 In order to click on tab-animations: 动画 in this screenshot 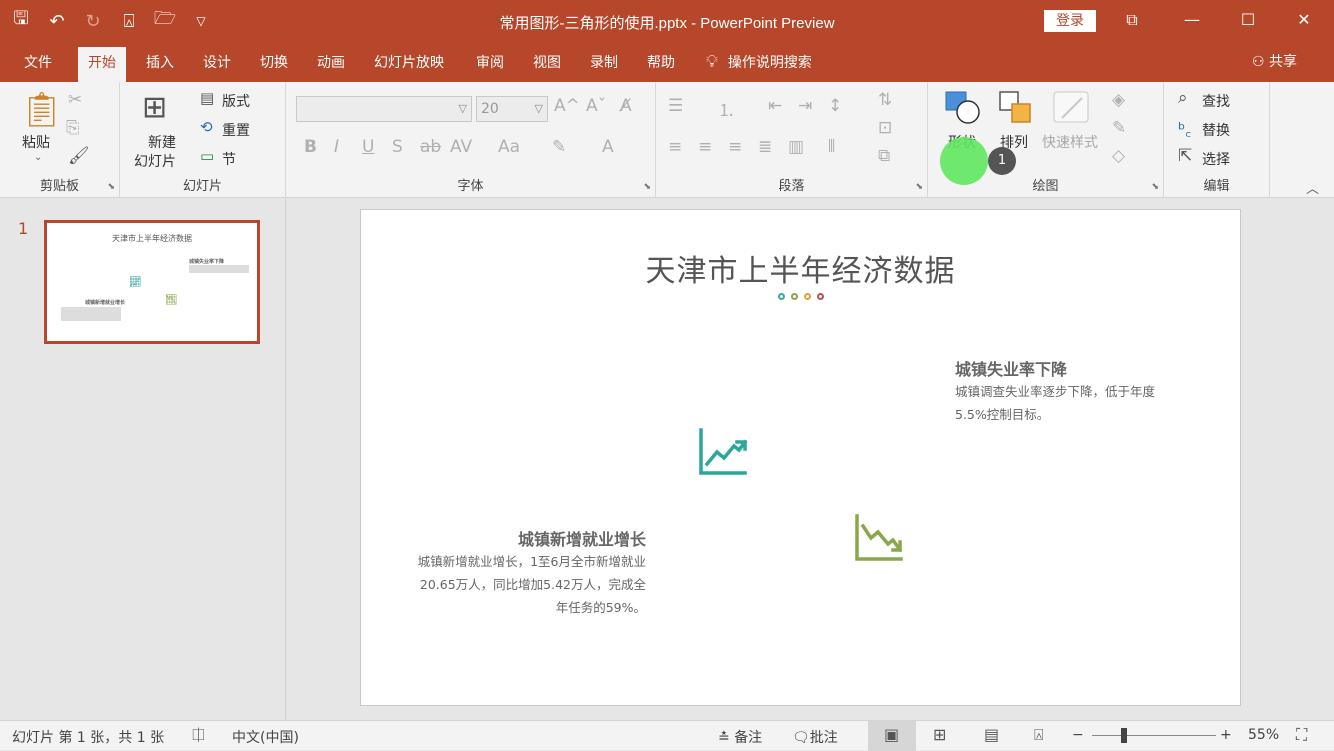, I will do `click(331, 64)`.